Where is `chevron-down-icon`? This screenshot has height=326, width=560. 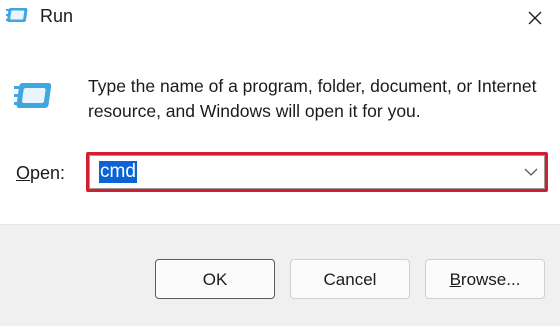
chevron-down-icon is located at coordinates (531, 172).